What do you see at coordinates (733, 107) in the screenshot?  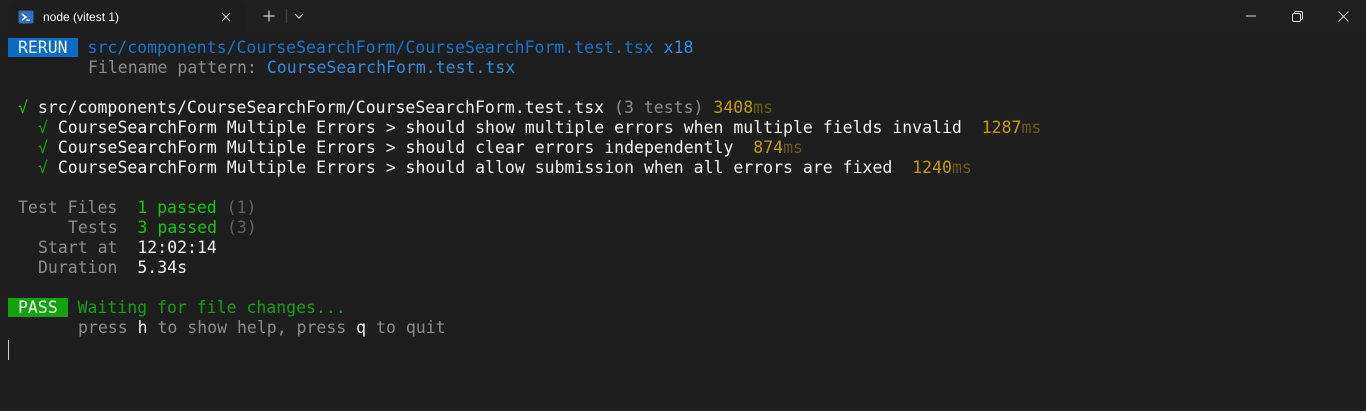 I see `suite-time: 3408` at bounding box center [733, 107].